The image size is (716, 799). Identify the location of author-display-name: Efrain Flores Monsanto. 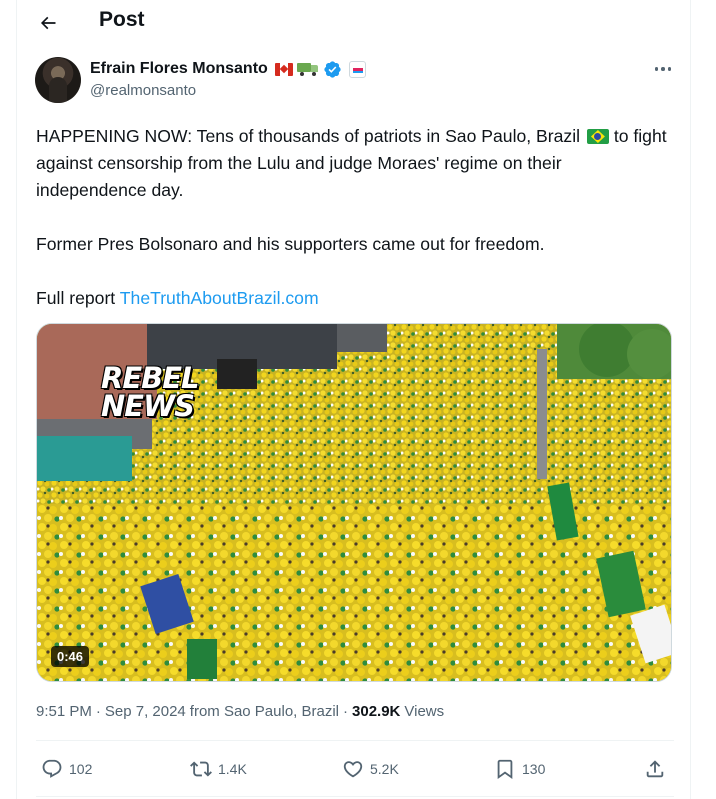
(179, 69).